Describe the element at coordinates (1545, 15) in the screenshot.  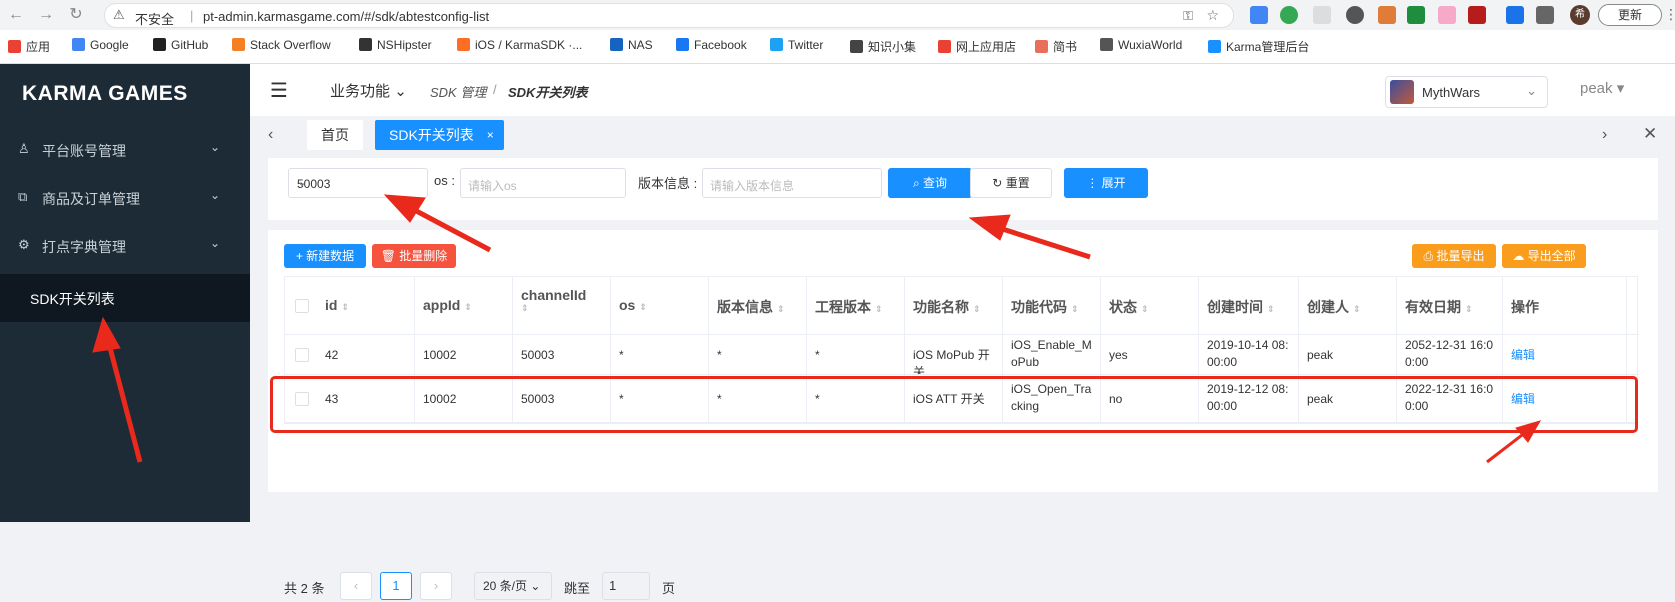
I see `puzzle-icon` at that location.